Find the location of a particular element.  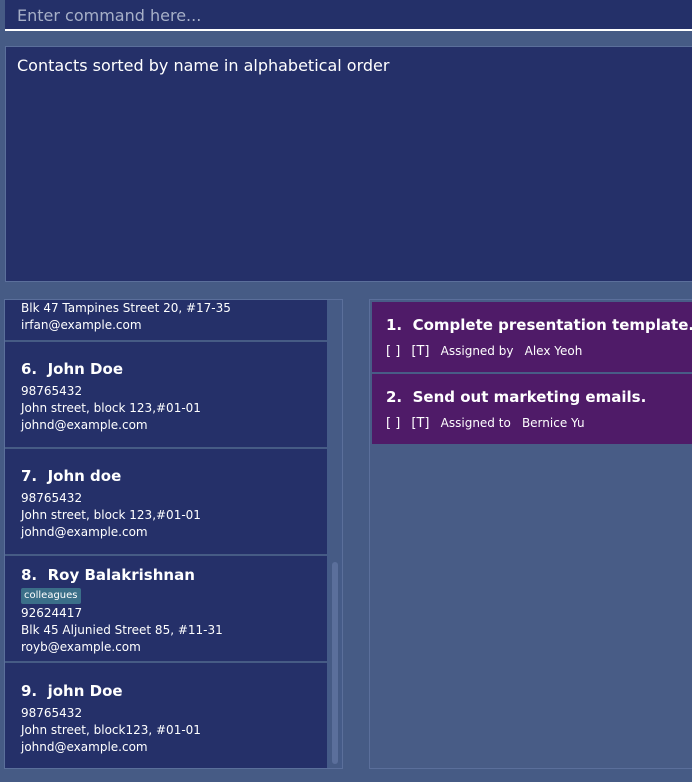

contact-address: Blk 45 Aljunied Street 85, #11-31 is located at coordinates (122, 630).